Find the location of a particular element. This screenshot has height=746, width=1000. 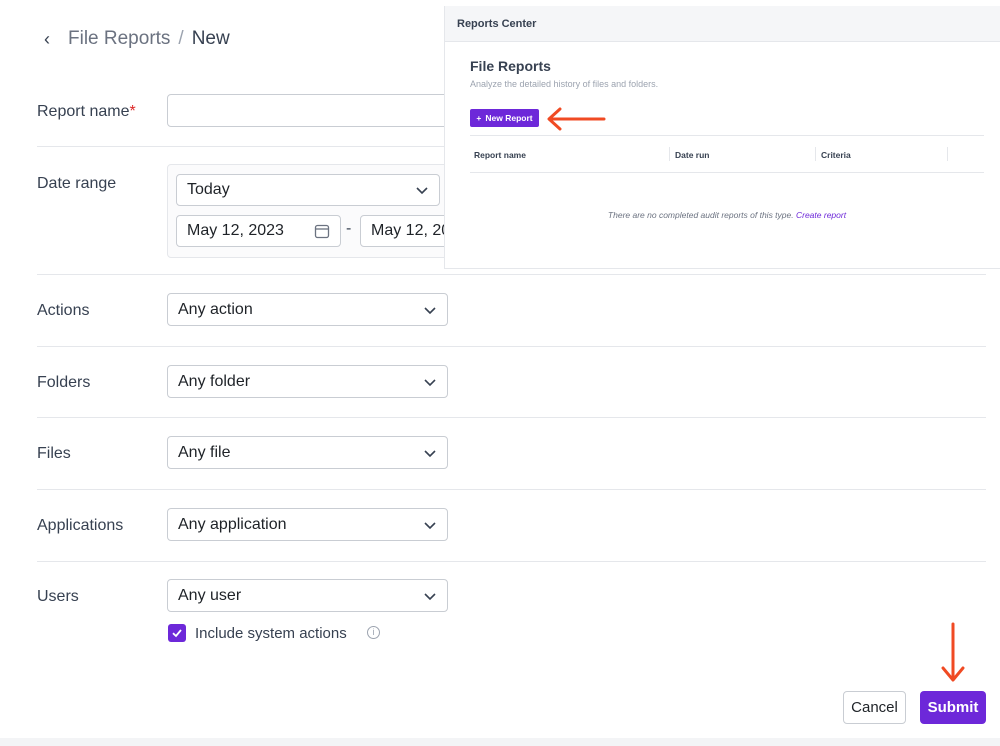

chevron-left-icon: ‹ is located at coordinates (52, 39).